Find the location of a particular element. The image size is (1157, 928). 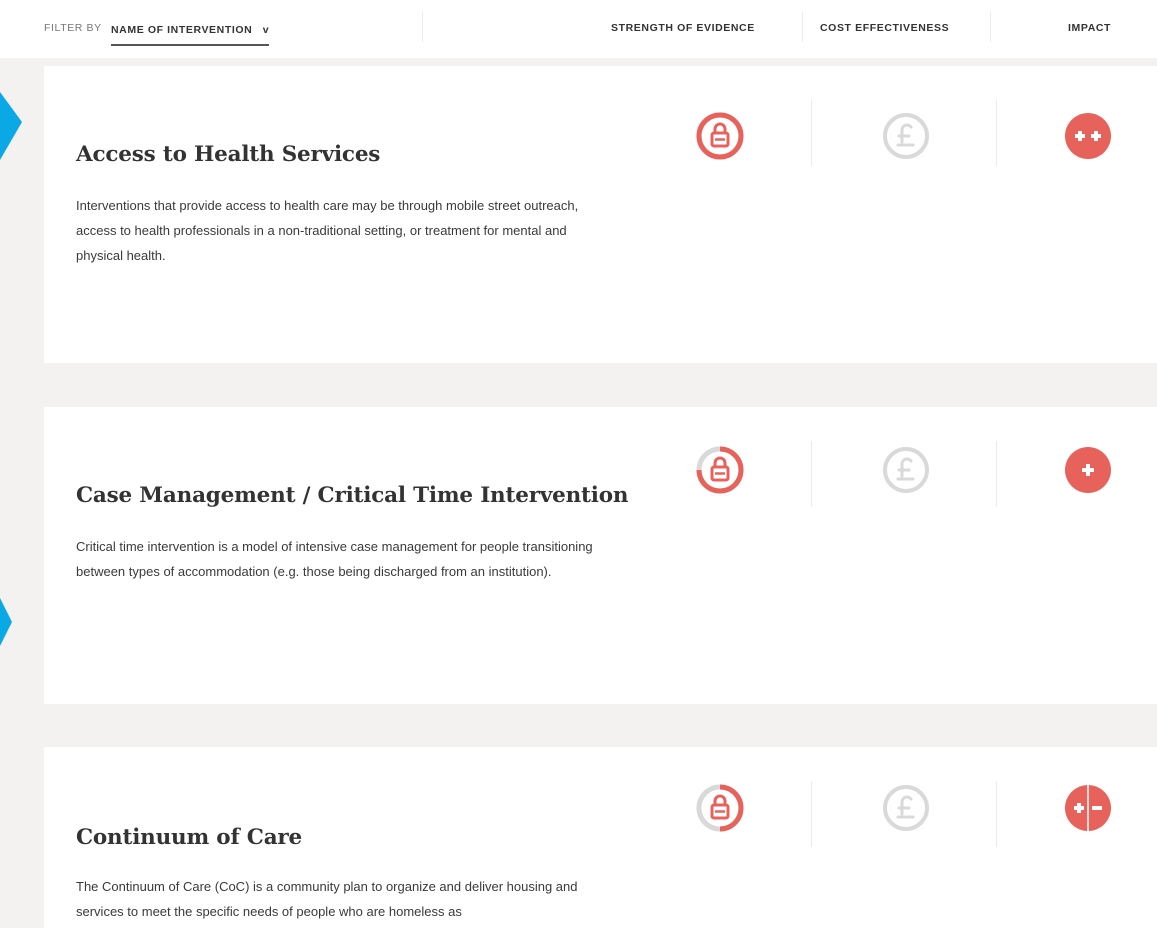

intervention-title: Access to Health Services is located at coordinates (228, 154).